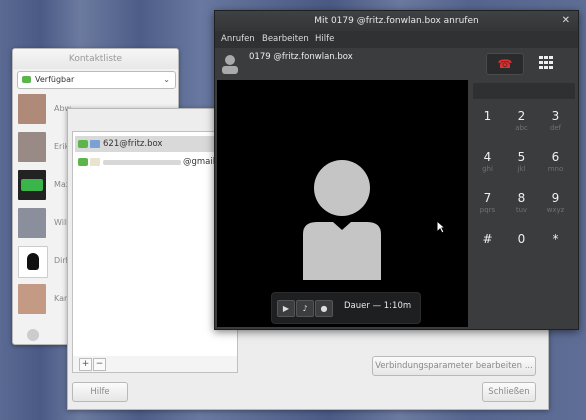 This screenshot has height=420, width=586. What do you see at coordinates (521, 239) in the screenshot?
I see `key-digit: 0` at bounding box center [521, 239].